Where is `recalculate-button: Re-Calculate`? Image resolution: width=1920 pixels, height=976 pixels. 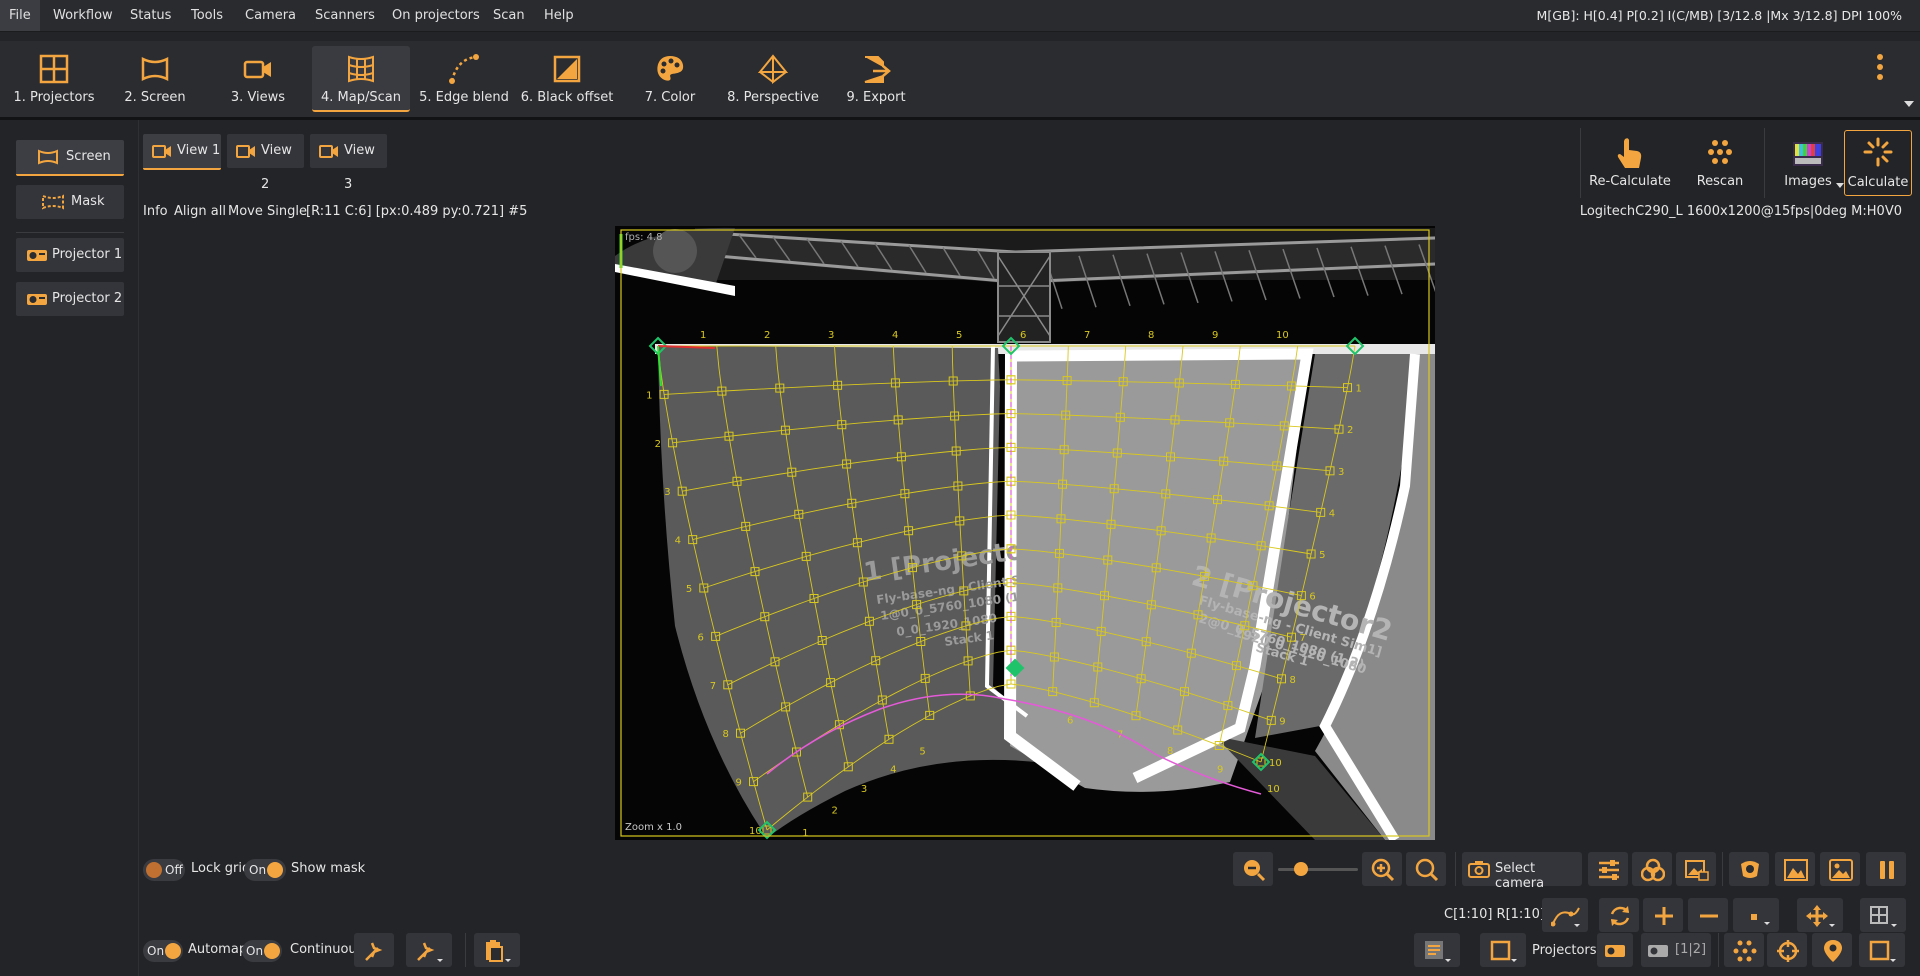
recalculate-button: Re-Calculate is located at coordinates (1630, 163).